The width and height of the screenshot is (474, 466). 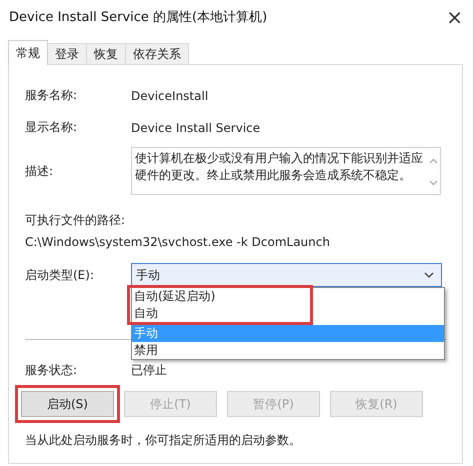 I want to click on tab: 依存关系, so click(x=157, y=53).